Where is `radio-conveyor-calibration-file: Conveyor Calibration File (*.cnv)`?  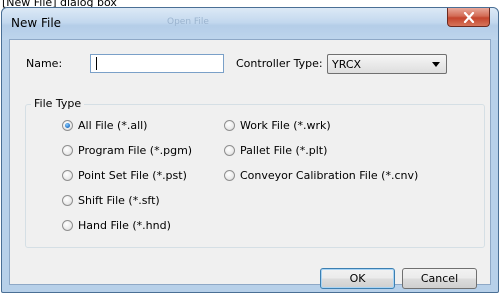 radio-conveyor-calibration-file: Conveyor Calibration File (*.cnv) is located at coordinates (321, 175).